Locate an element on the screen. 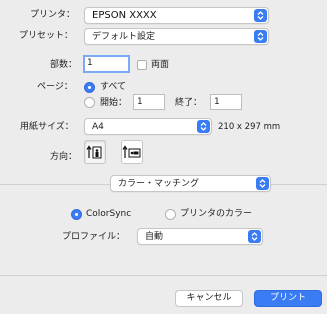 The image size is (327, 314). paper-dimensions: 210 x 297 mm is located at coordinates (249, 127).